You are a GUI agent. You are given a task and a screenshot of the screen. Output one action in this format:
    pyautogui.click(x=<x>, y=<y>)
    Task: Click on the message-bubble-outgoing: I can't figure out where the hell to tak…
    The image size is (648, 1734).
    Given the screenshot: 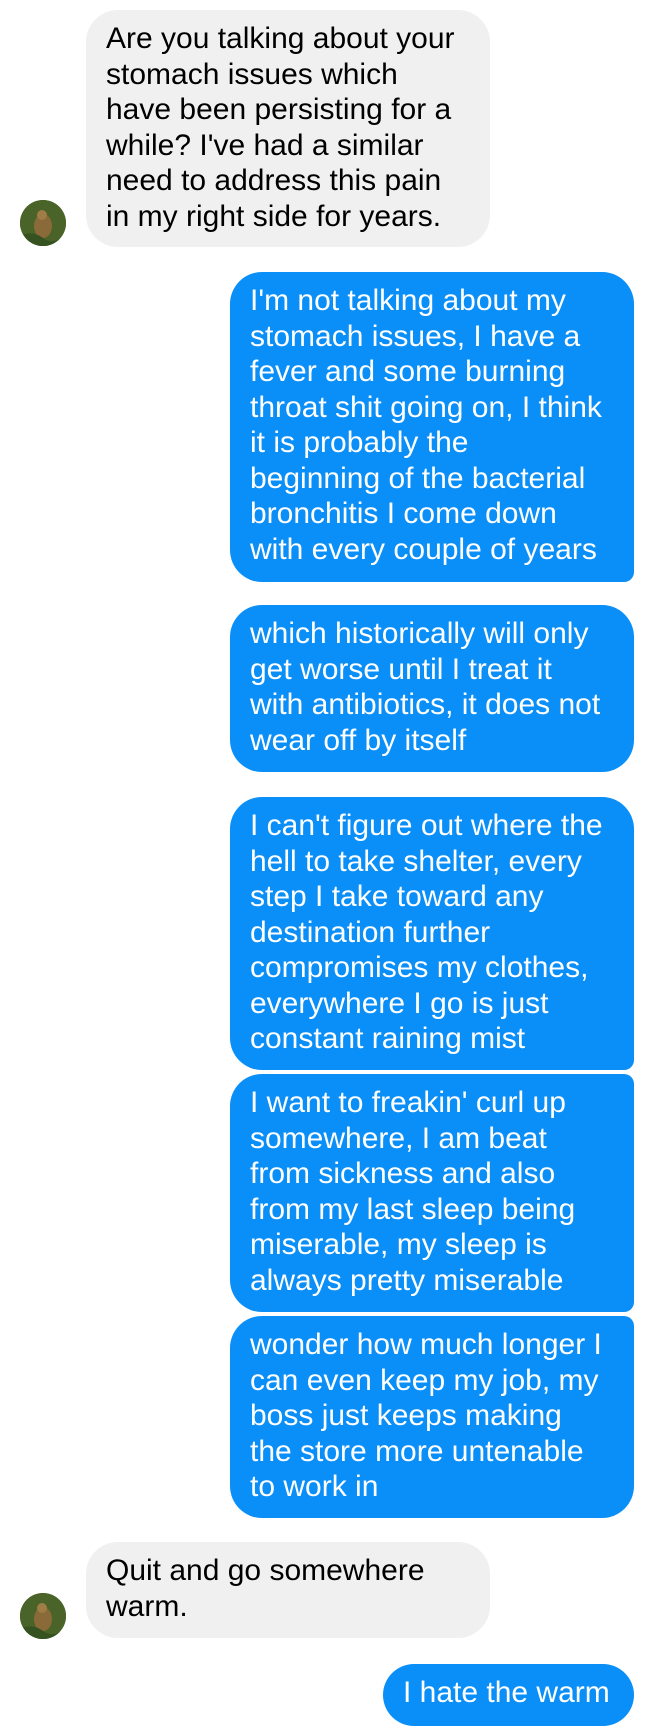 What is the action you would take?
    pyautogui.click(x=432, y=933)
    